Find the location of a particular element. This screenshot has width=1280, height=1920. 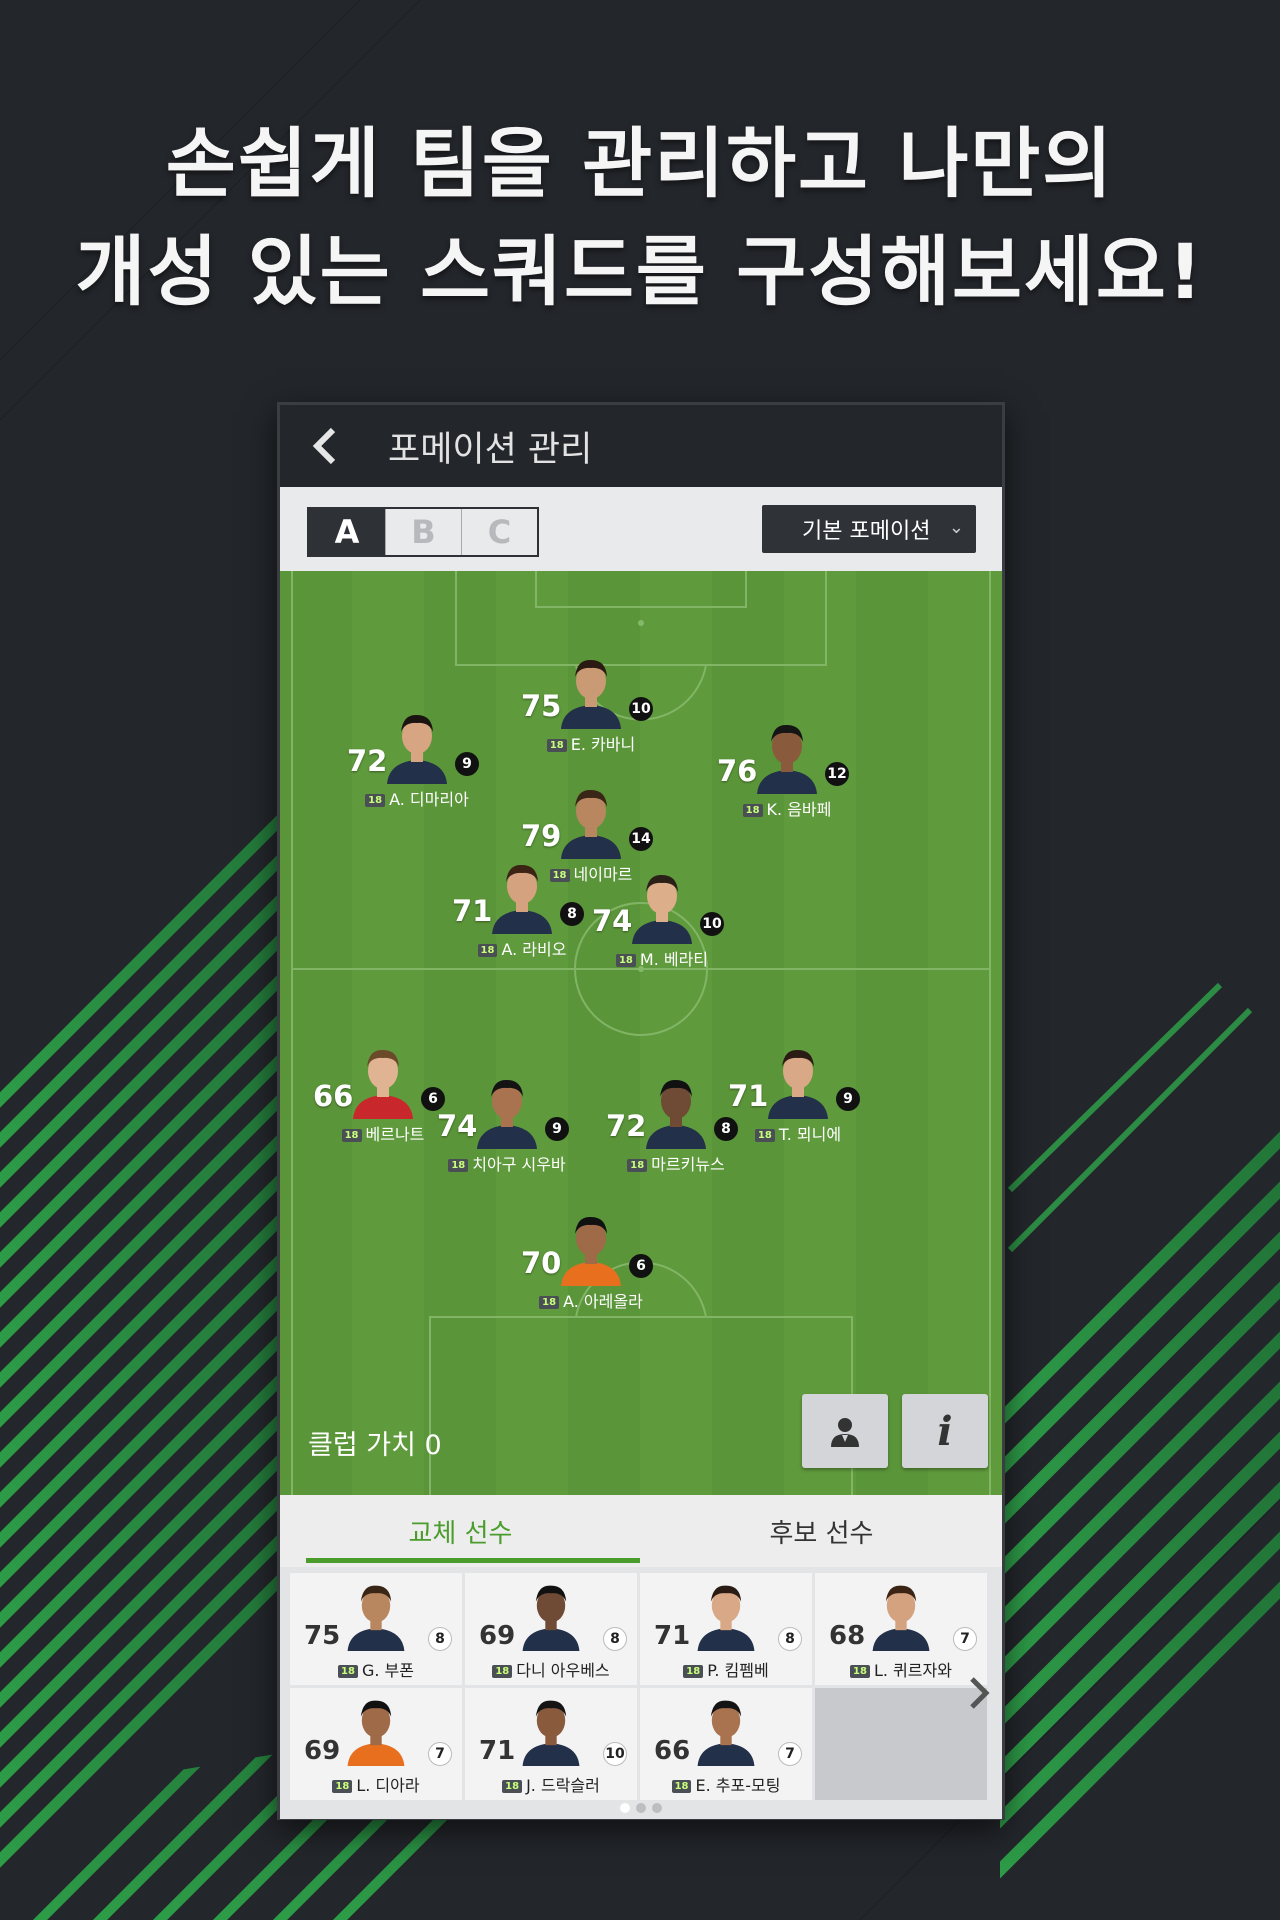

back-button is located at coordinates (325, 446).